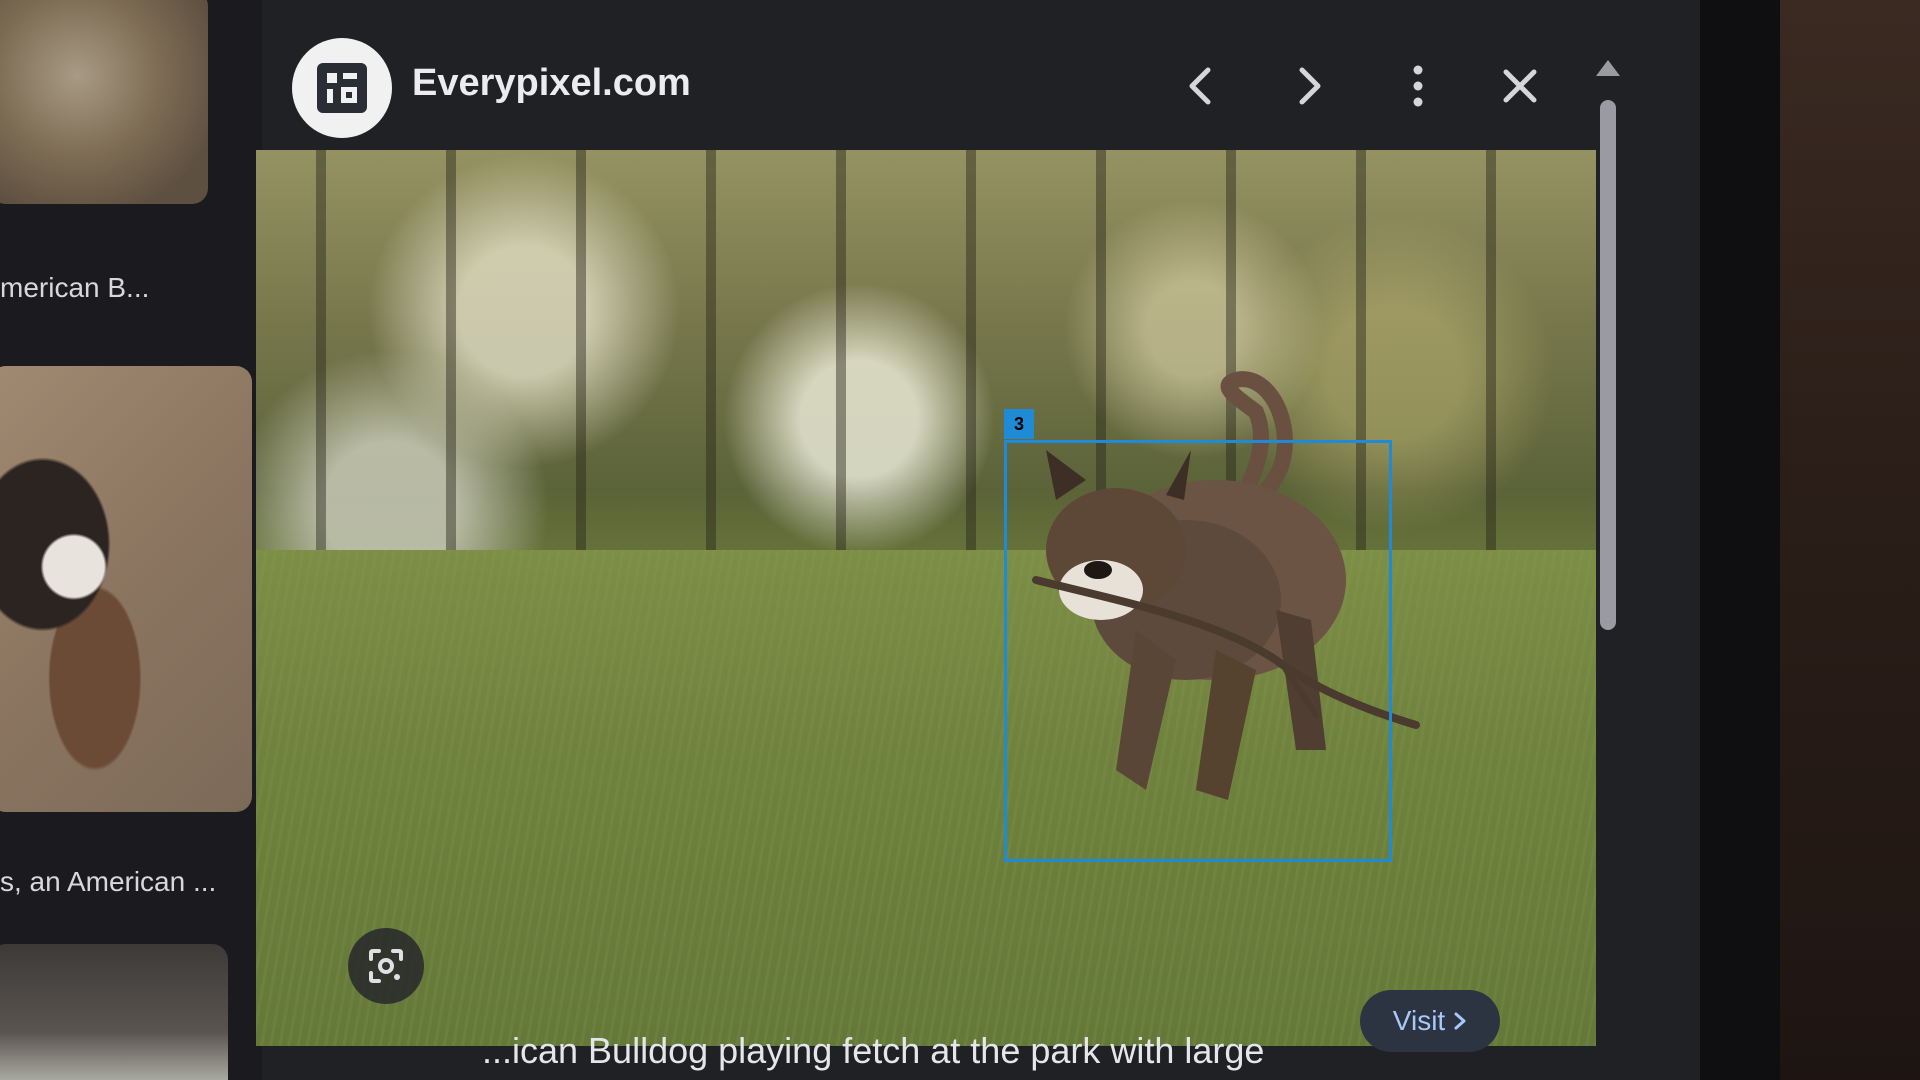 The width and height of the screenshot is (1920, 1080). I want to click on detection-bounding-box: 3, so click(1198, 635).